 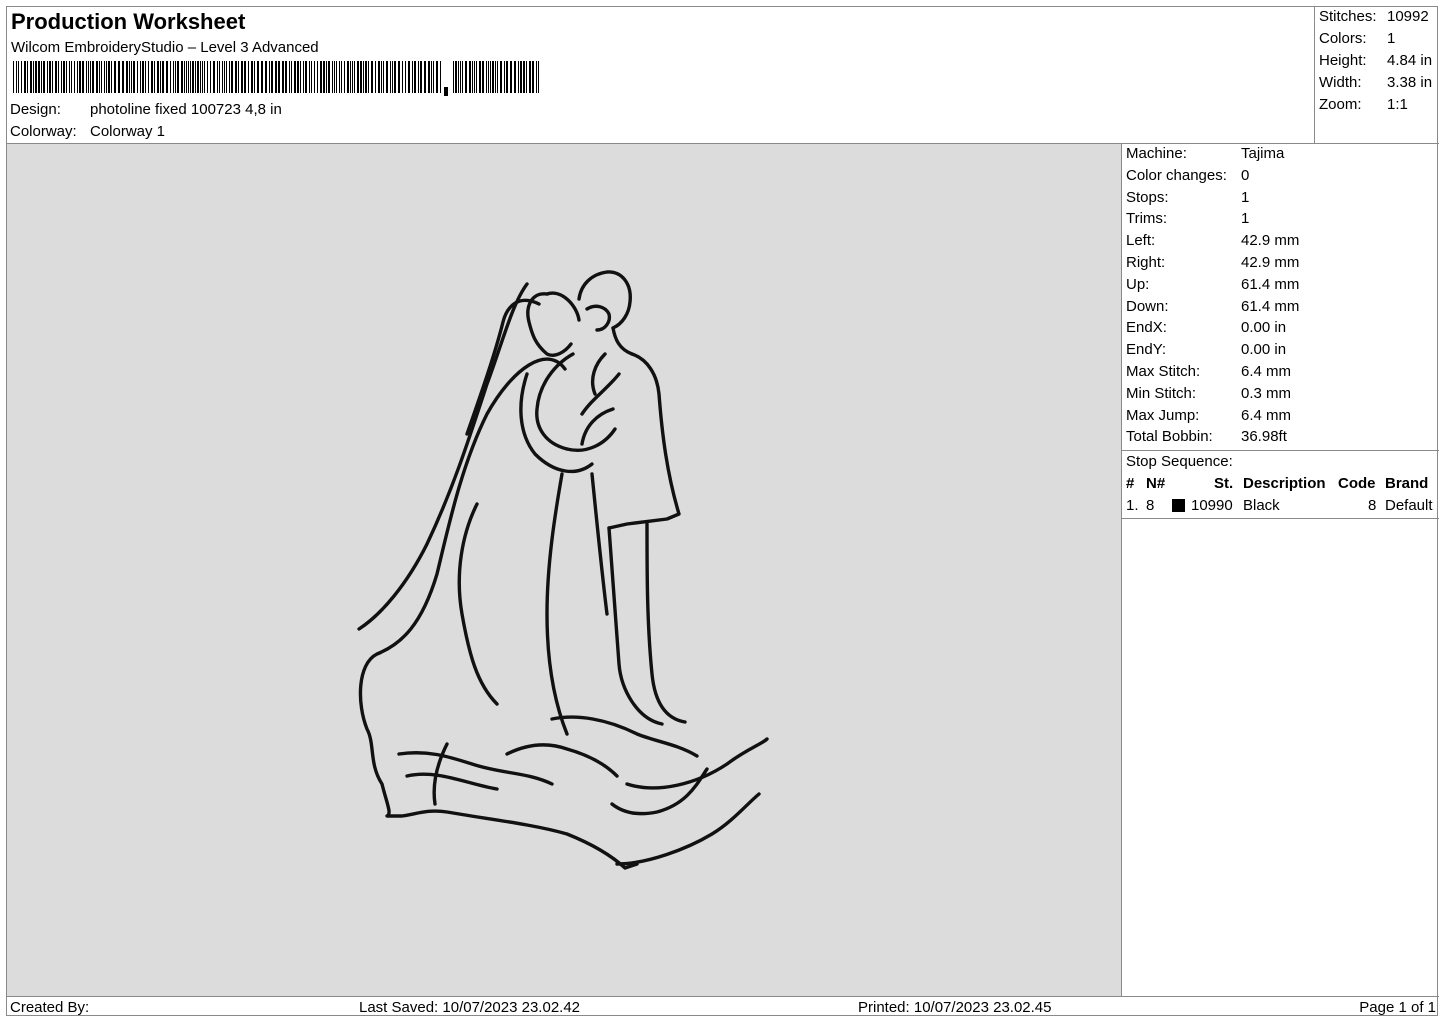 What do you see at coordinates (1141, 241) in the screenshot?
I see `info-label: Left:` at bounding box center [1141, 241].